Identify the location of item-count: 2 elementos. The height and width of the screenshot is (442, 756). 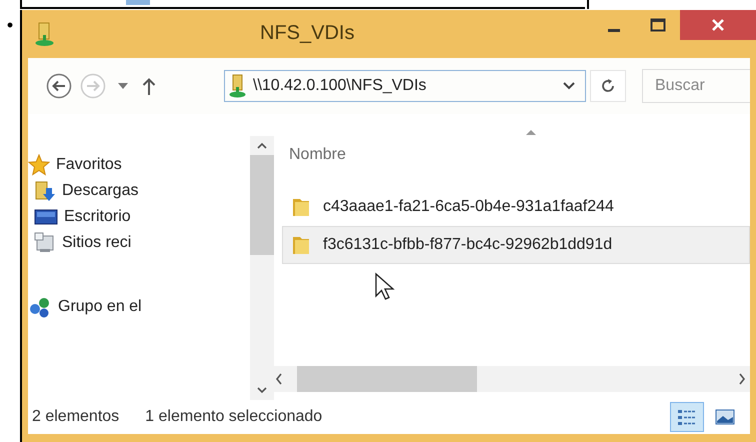
(76, 417).